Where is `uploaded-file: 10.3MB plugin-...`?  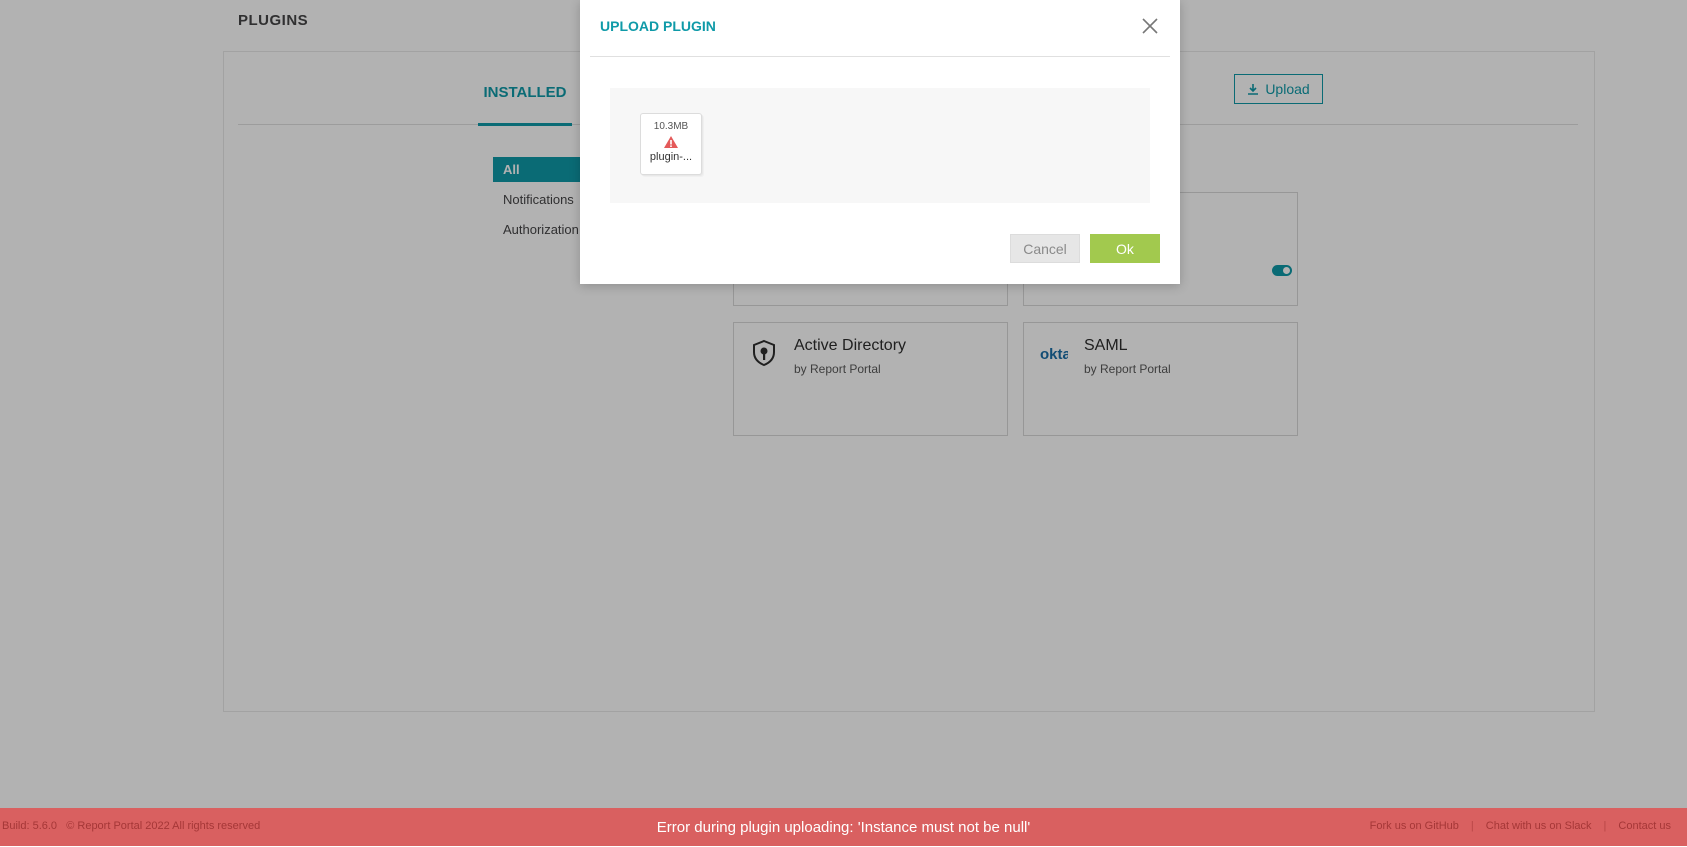 uploaded-file: 10.3MB plugin-... is located at coordinates (671, 144).